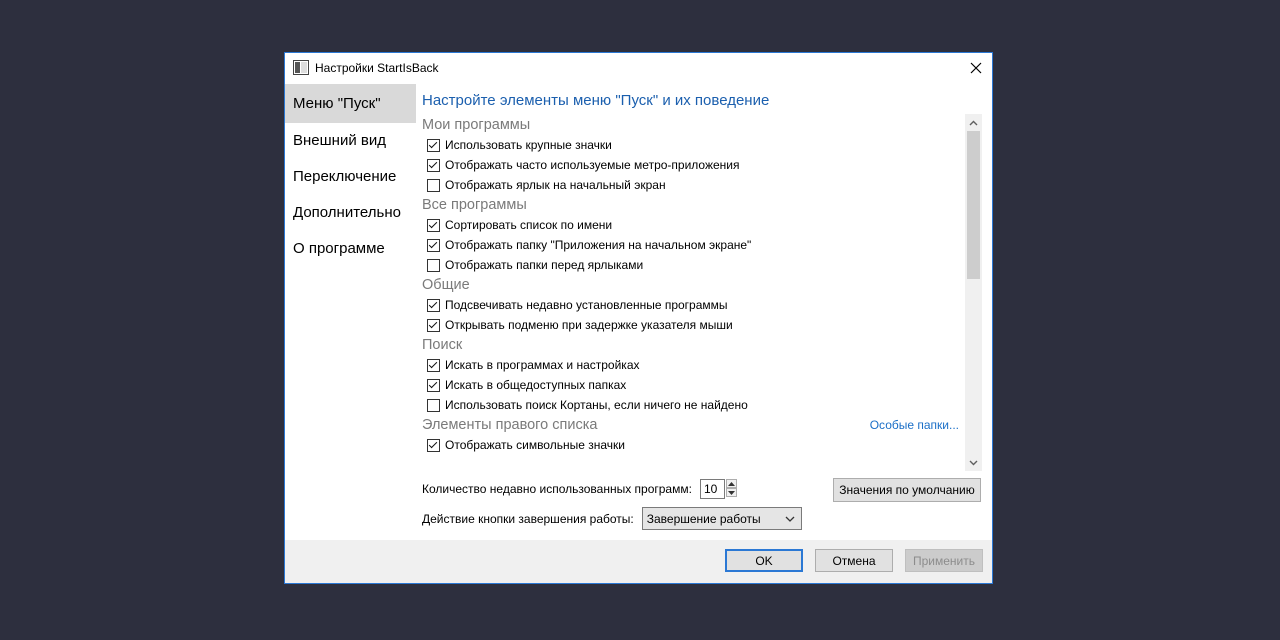 The image size is (1280, 640). Describe the element at coordinates (693, 145) in the screenshot. I see `option-large-icons: Использовать крупные значки` at that location.